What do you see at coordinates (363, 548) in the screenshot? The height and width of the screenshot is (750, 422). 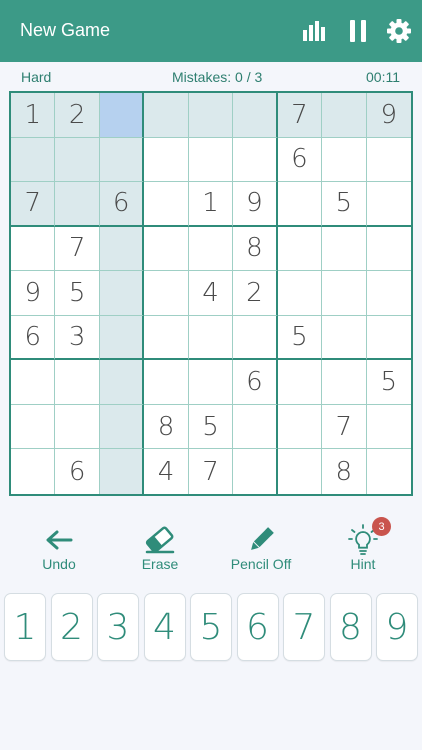 I see `hint-button: 3 Hint` at bounding box center [363, 548].